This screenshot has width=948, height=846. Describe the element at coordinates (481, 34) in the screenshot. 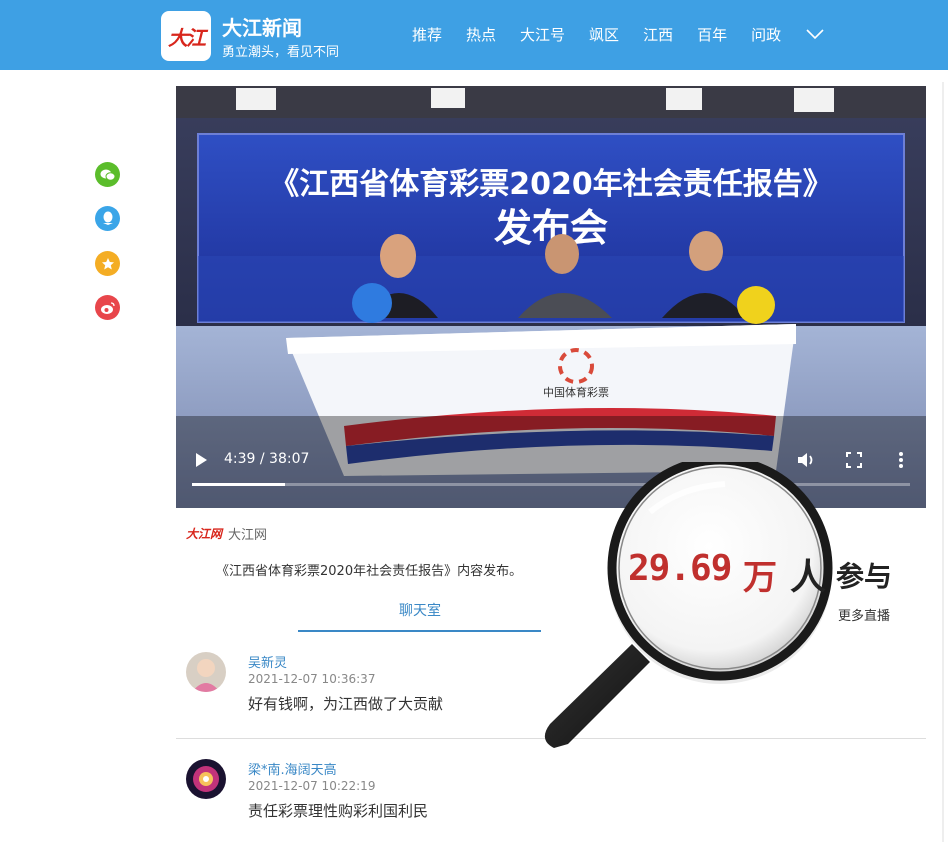

I see `nav-item-hot: 热点` at that location.